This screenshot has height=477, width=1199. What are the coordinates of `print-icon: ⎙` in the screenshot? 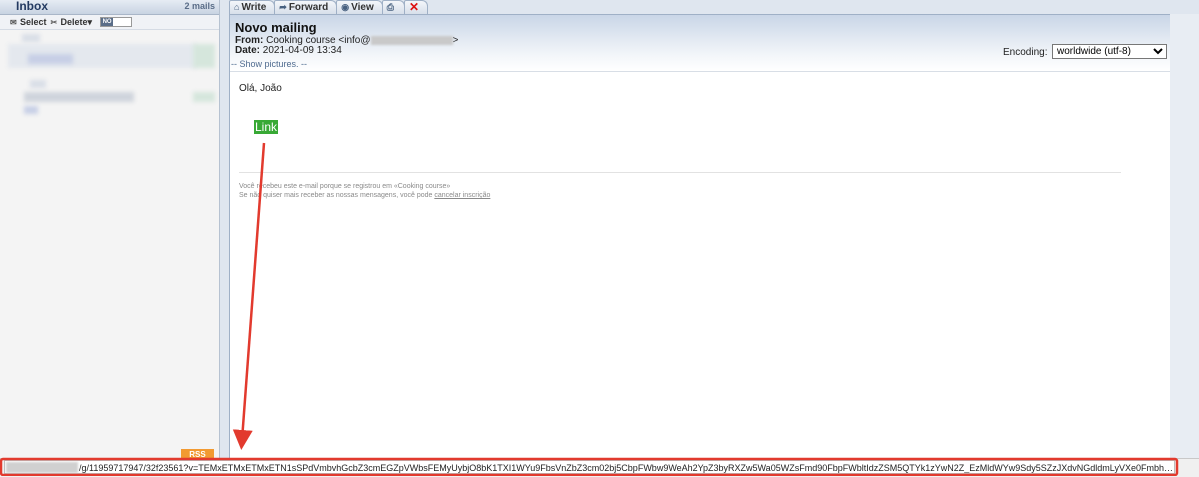 It's located at (390, 7).